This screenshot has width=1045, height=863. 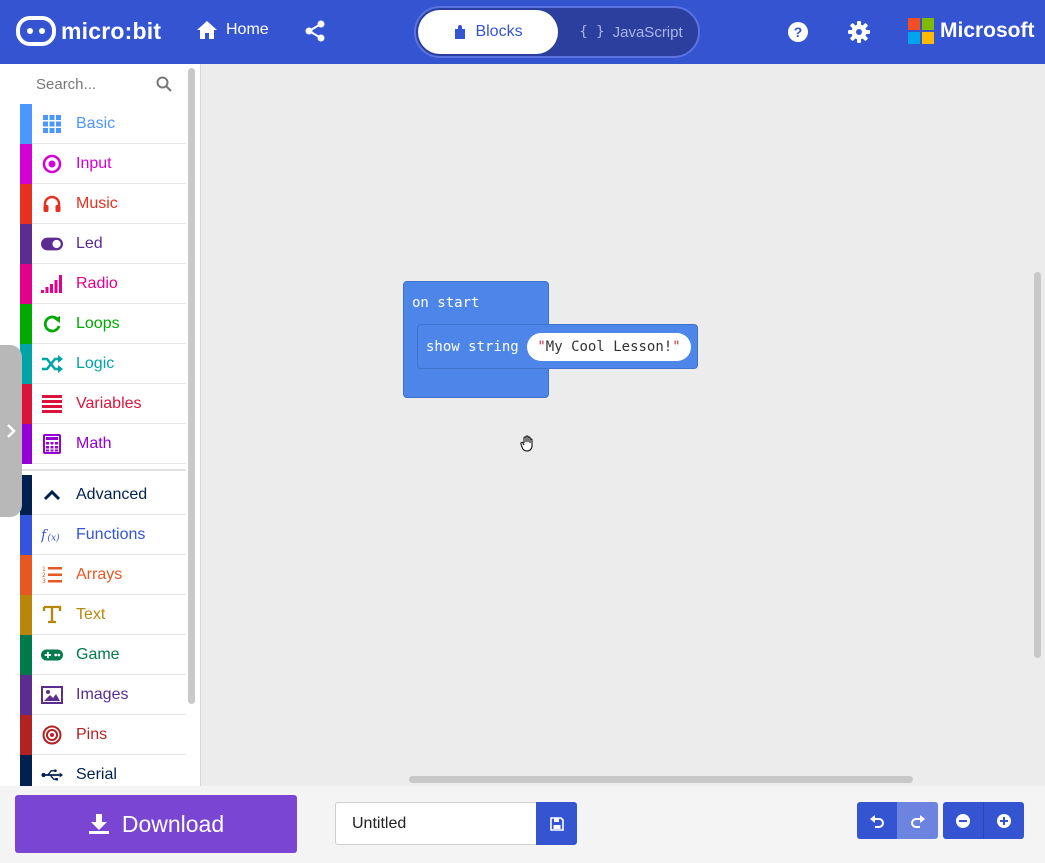 I want to click on category-label: Images, so click(x=102, y=694).